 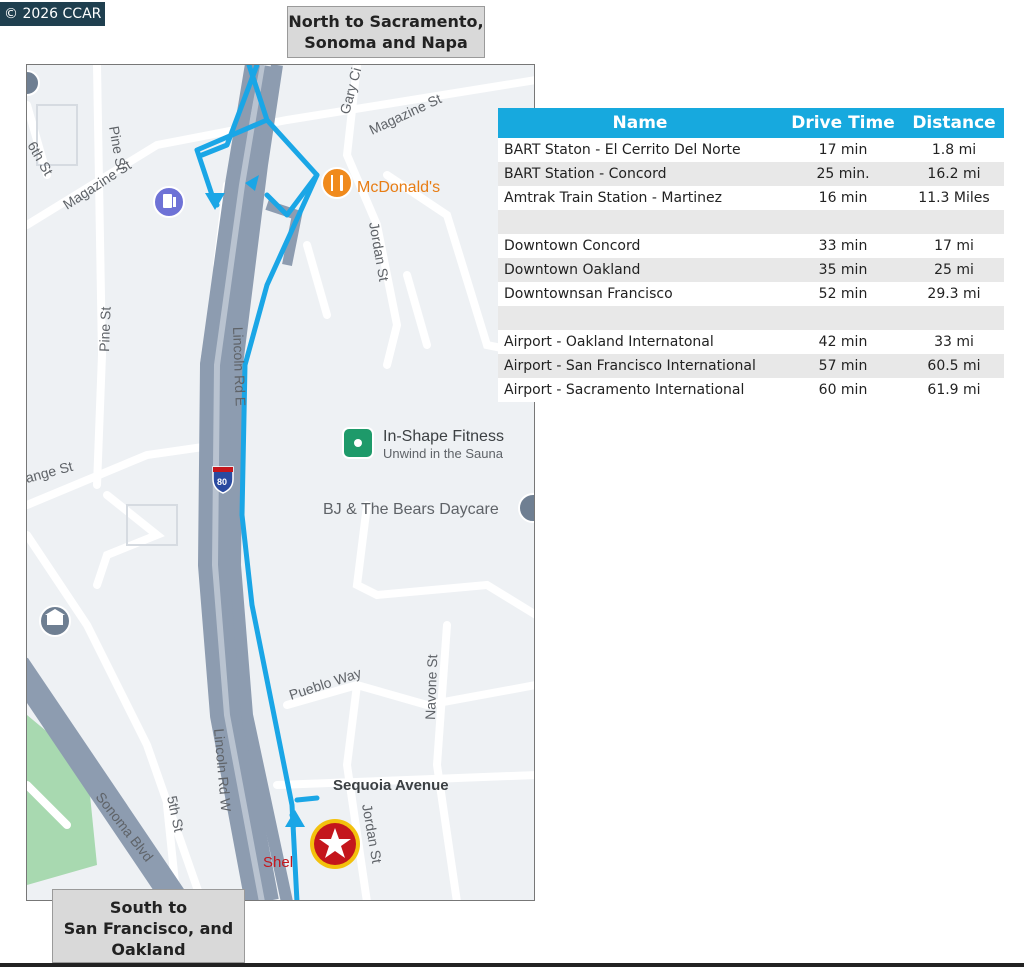 What do you see at coordinates (51, 472) in the screenshot?
I see `street-label-range-st: ange St` at bounding box center [51, 472].